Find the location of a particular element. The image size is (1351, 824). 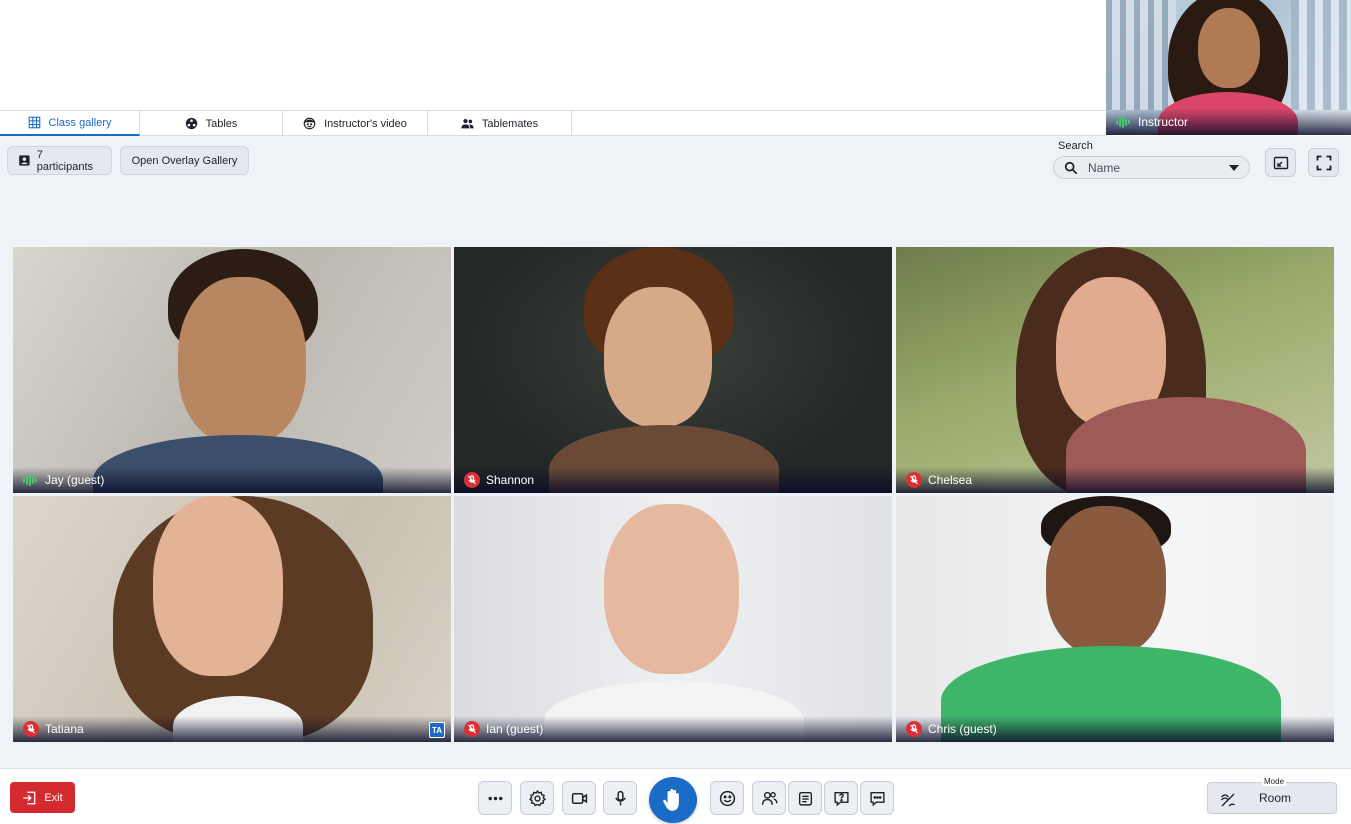

reactions-button is located at coordinates (727, 798).